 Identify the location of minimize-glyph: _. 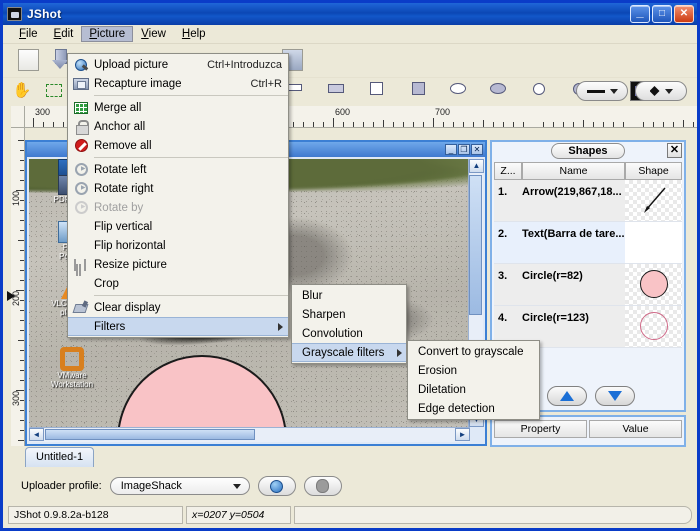
(640, 11).